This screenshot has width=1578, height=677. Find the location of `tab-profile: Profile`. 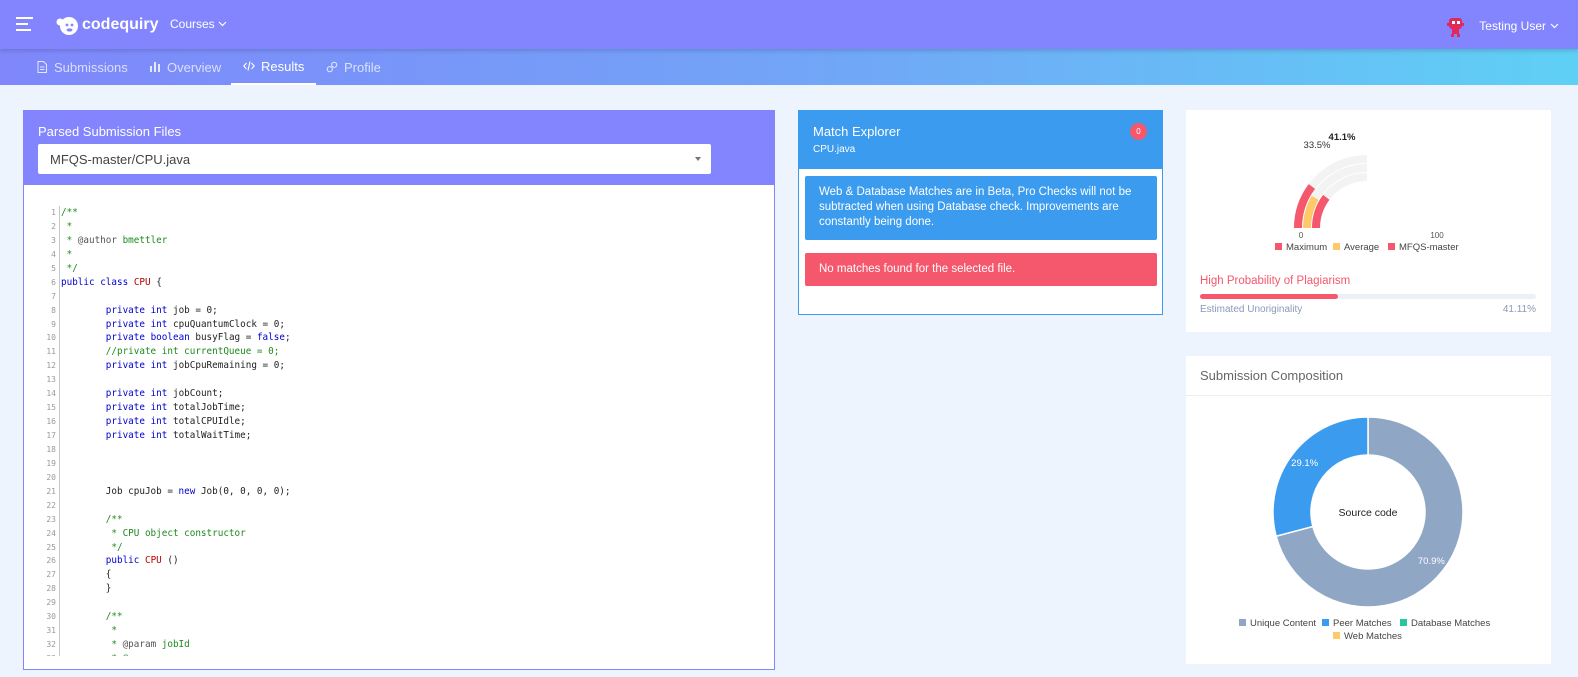

tab-profile: Profile is located at coordinates (353, 67).